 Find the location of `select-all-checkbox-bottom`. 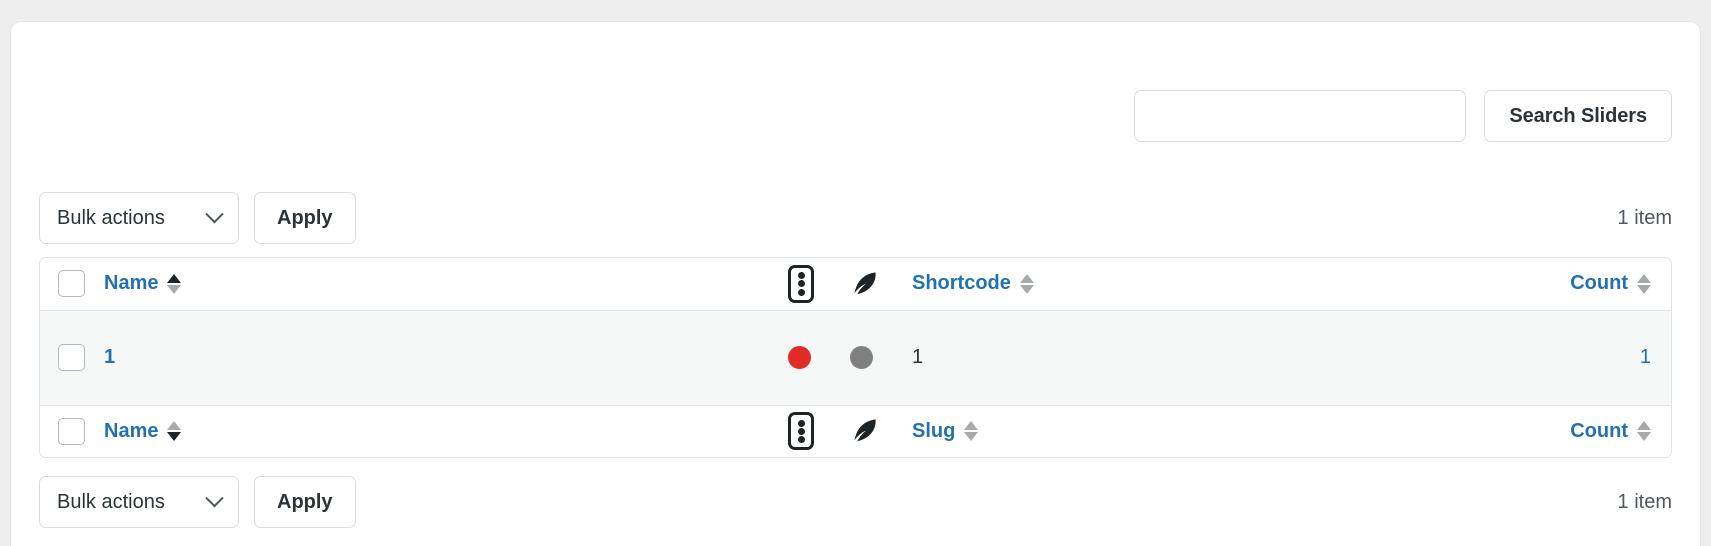

select-all-checkbox-bottom is located at coordinates (71, 431).